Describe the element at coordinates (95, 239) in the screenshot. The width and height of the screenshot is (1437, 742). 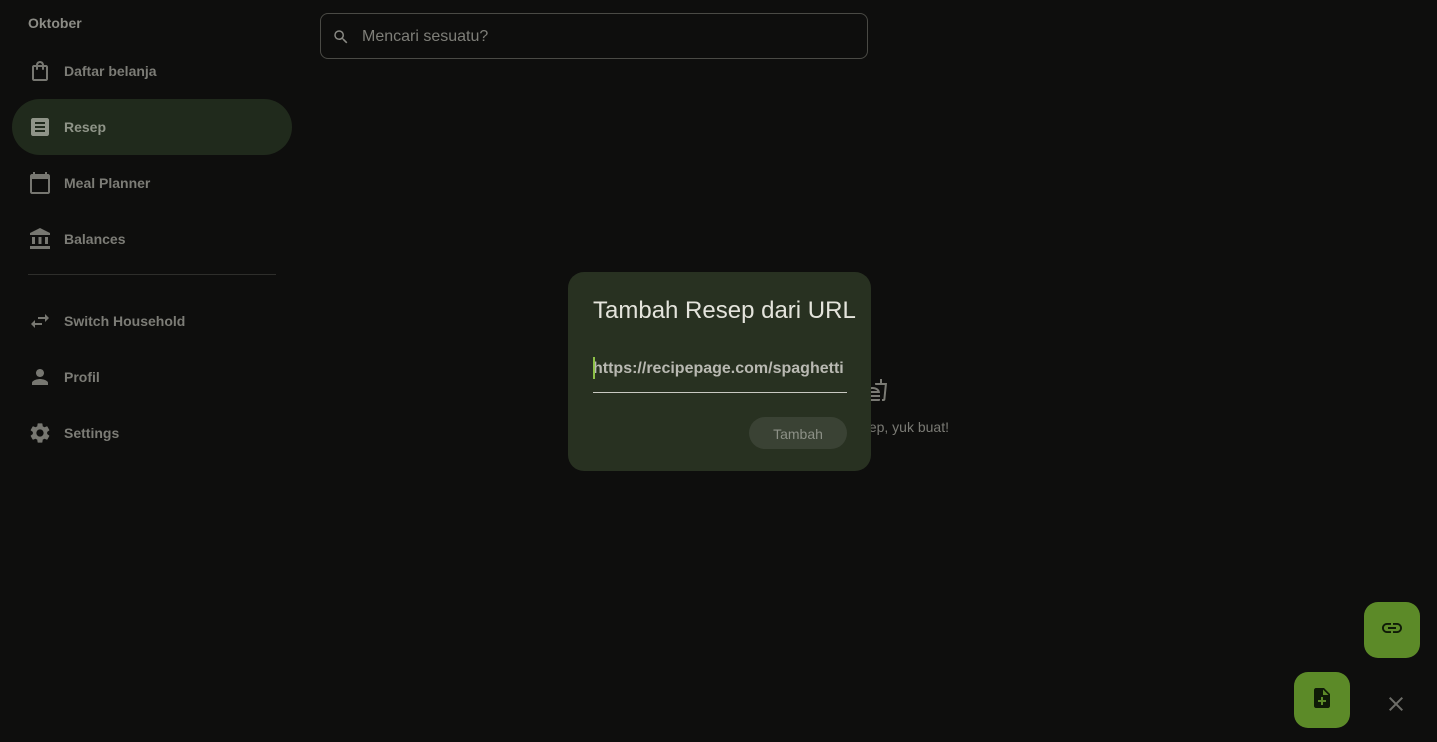
I see `sidebar-item-label: Balances` at that location.